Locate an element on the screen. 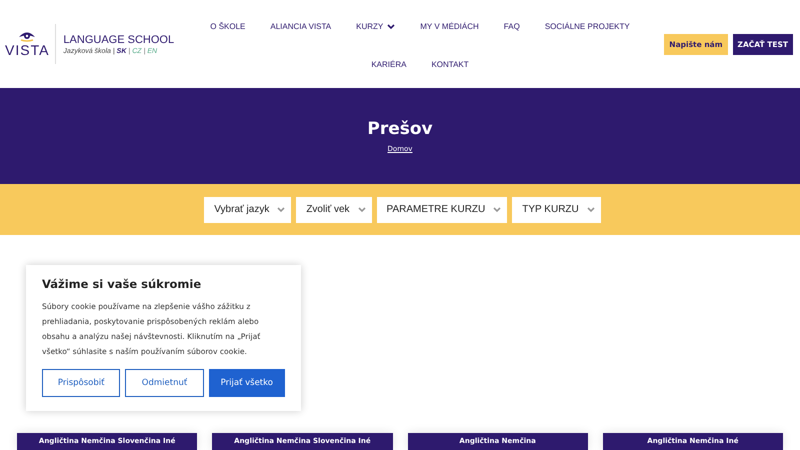  school-name: LANGUAGE SCHOOL is located at coordinates (118, 40).